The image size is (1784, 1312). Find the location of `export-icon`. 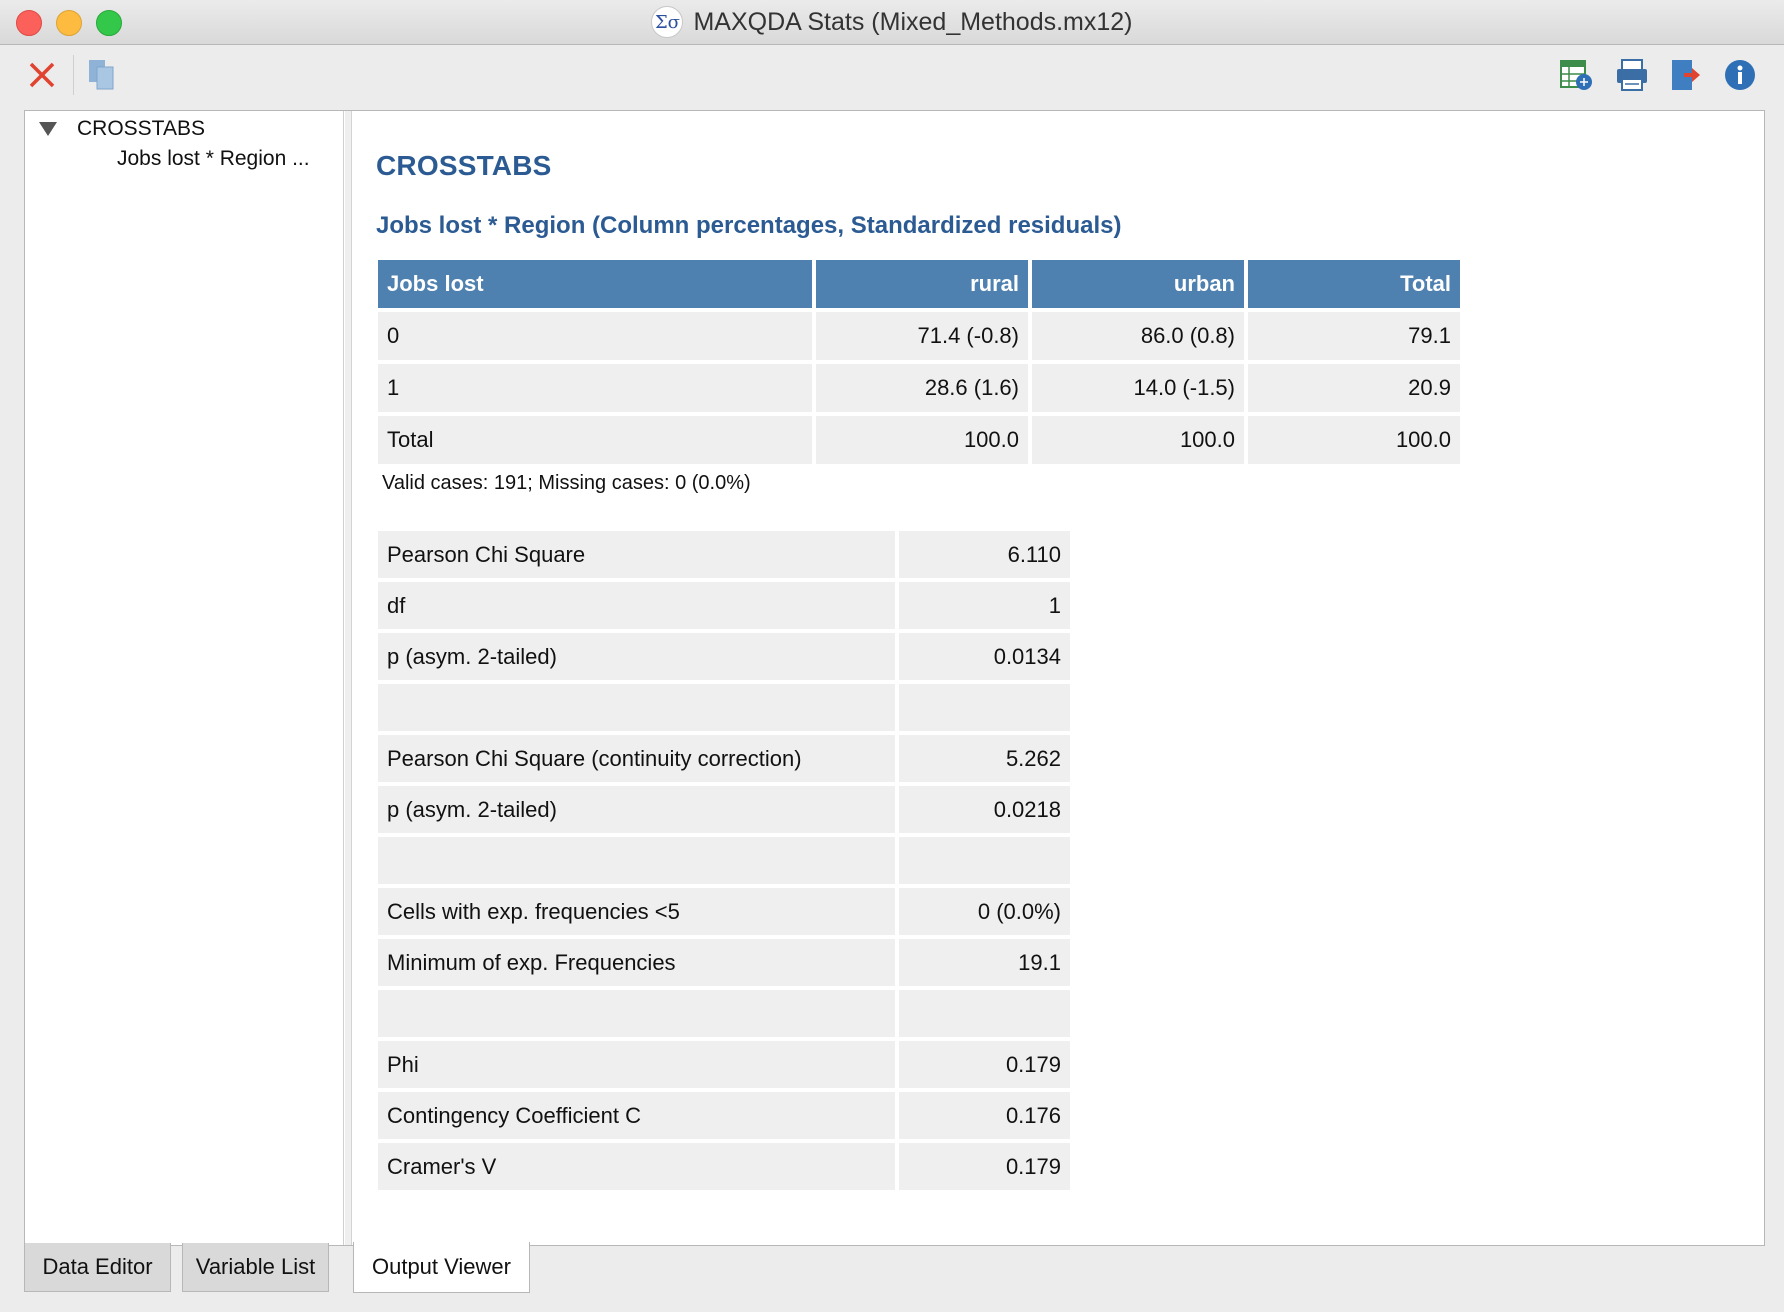

export-icon is located at coordinates (1686, 75).